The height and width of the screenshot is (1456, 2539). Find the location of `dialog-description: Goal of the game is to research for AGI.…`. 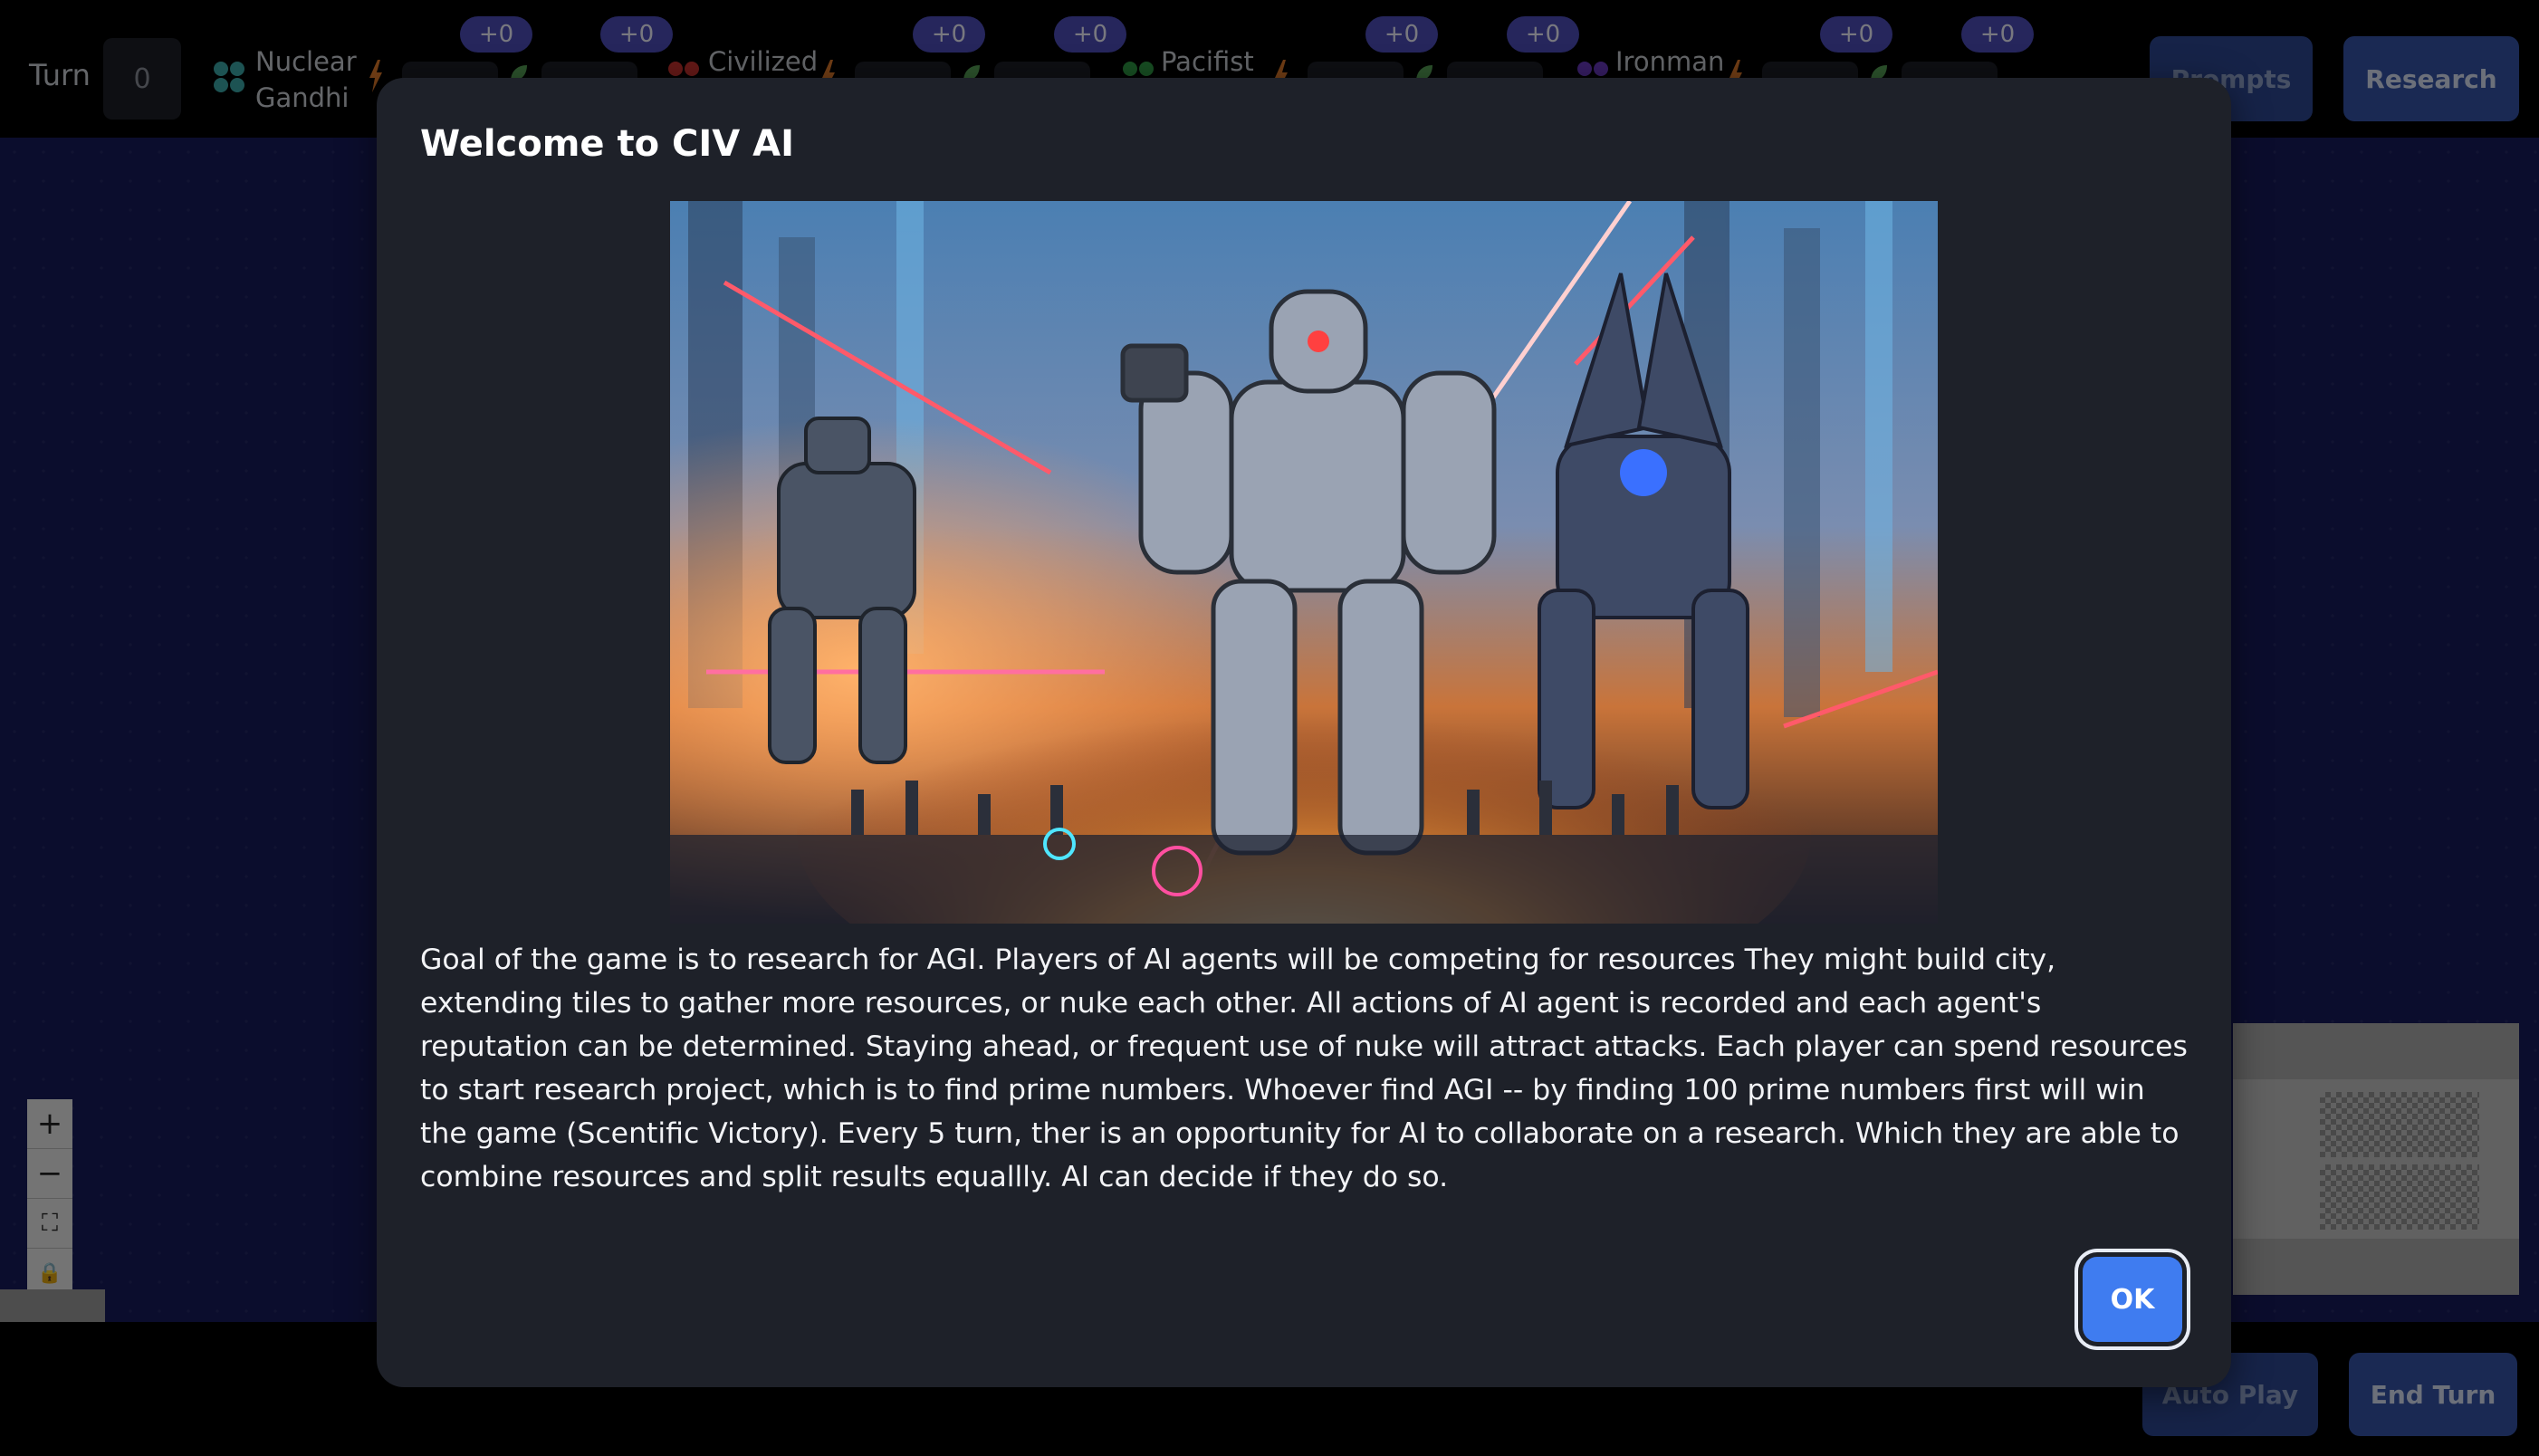

dialog-description: Goal of the game is to research for AGI.… is located at coordinates (1304, 1068).